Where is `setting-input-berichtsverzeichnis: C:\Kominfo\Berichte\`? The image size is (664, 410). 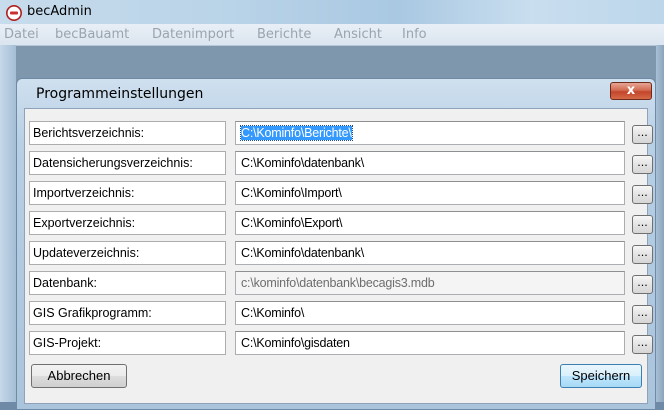 setting-input-berichtsverzeichnis: C:\Kominfo\Berichte\ is located at coordinates (430, 133).